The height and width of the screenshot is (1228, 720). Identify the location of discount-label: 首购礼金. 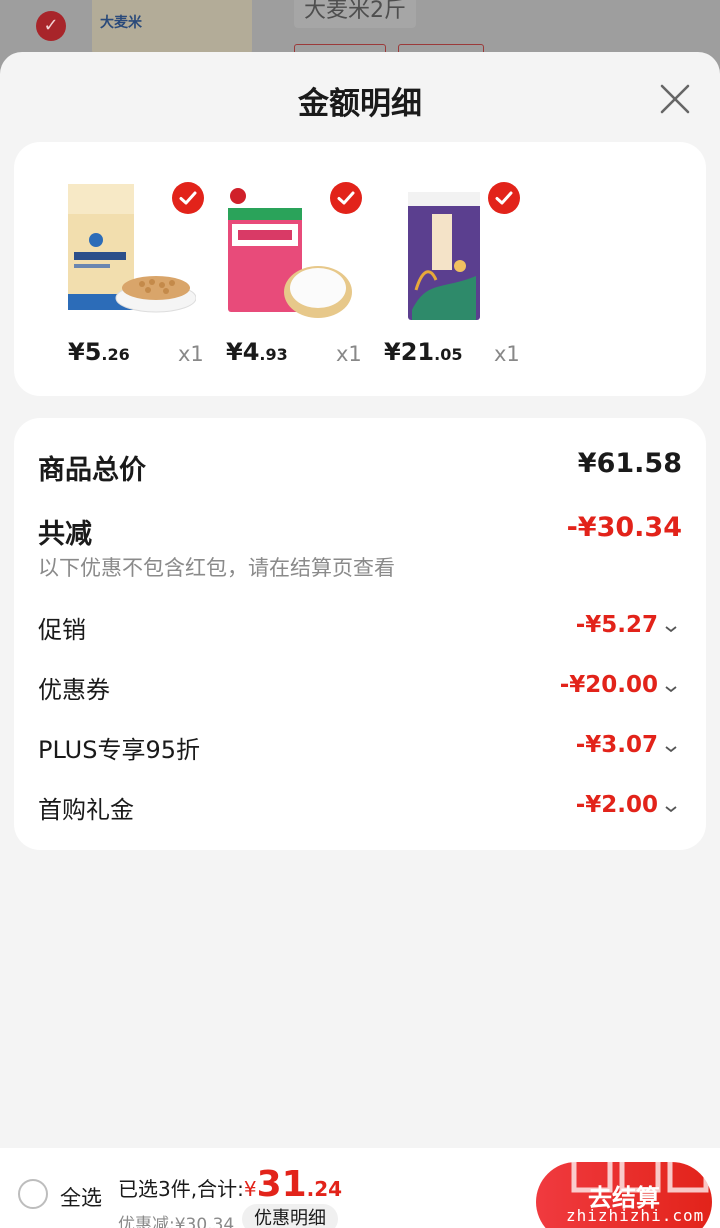
(86, 810).